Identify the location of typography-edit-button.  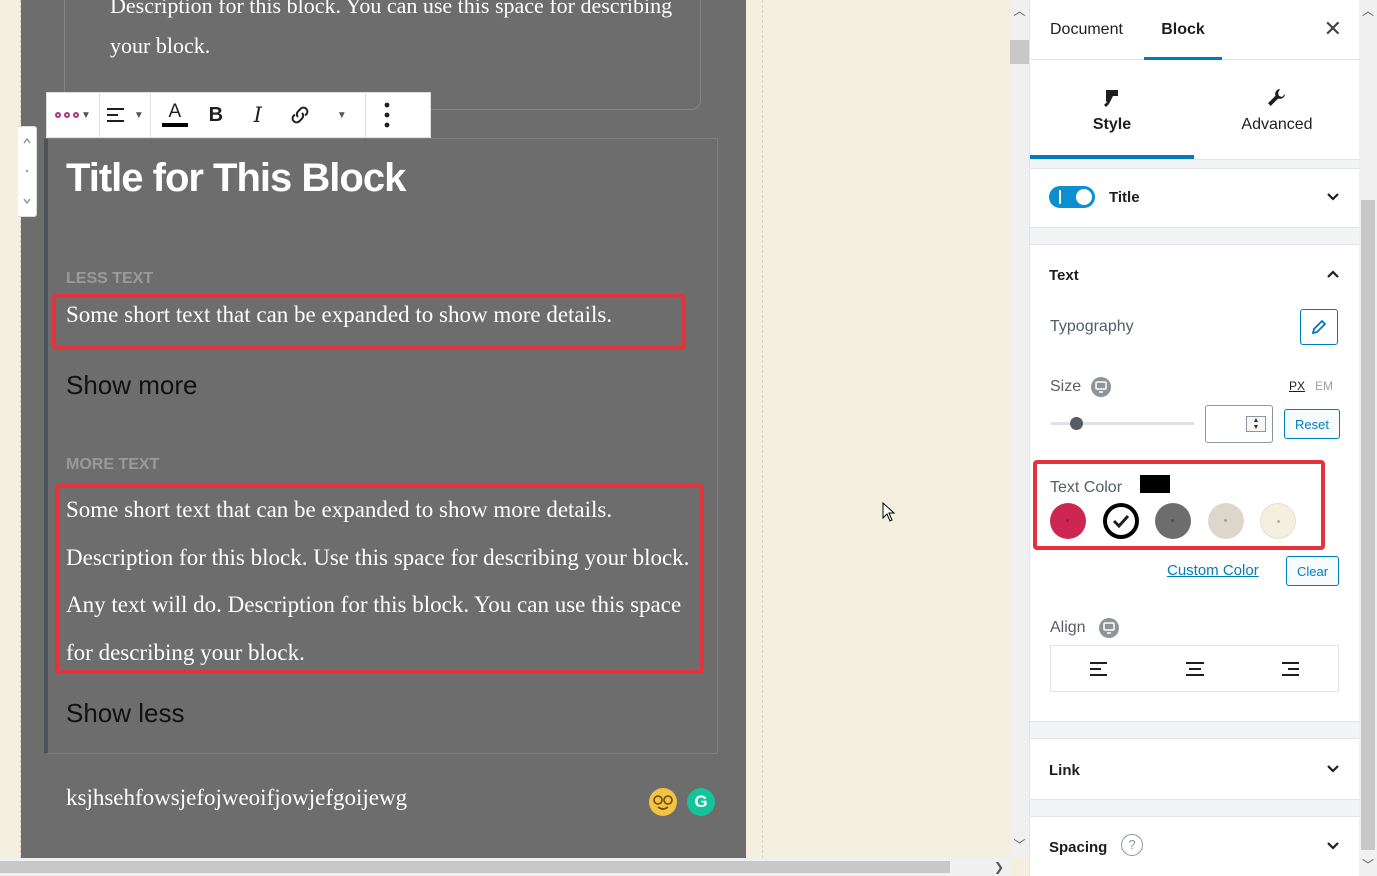
(1319, 327).